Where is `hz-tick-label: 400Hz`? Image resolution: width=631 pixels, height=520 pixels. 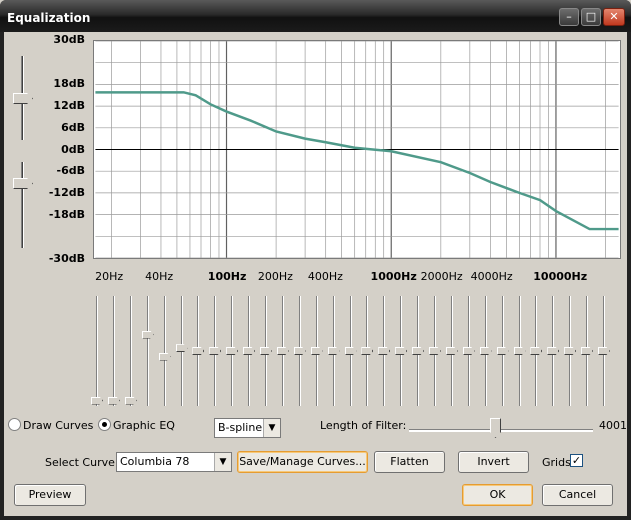 hz-tick-label: 400Hz is located at coordinates (325, 276).